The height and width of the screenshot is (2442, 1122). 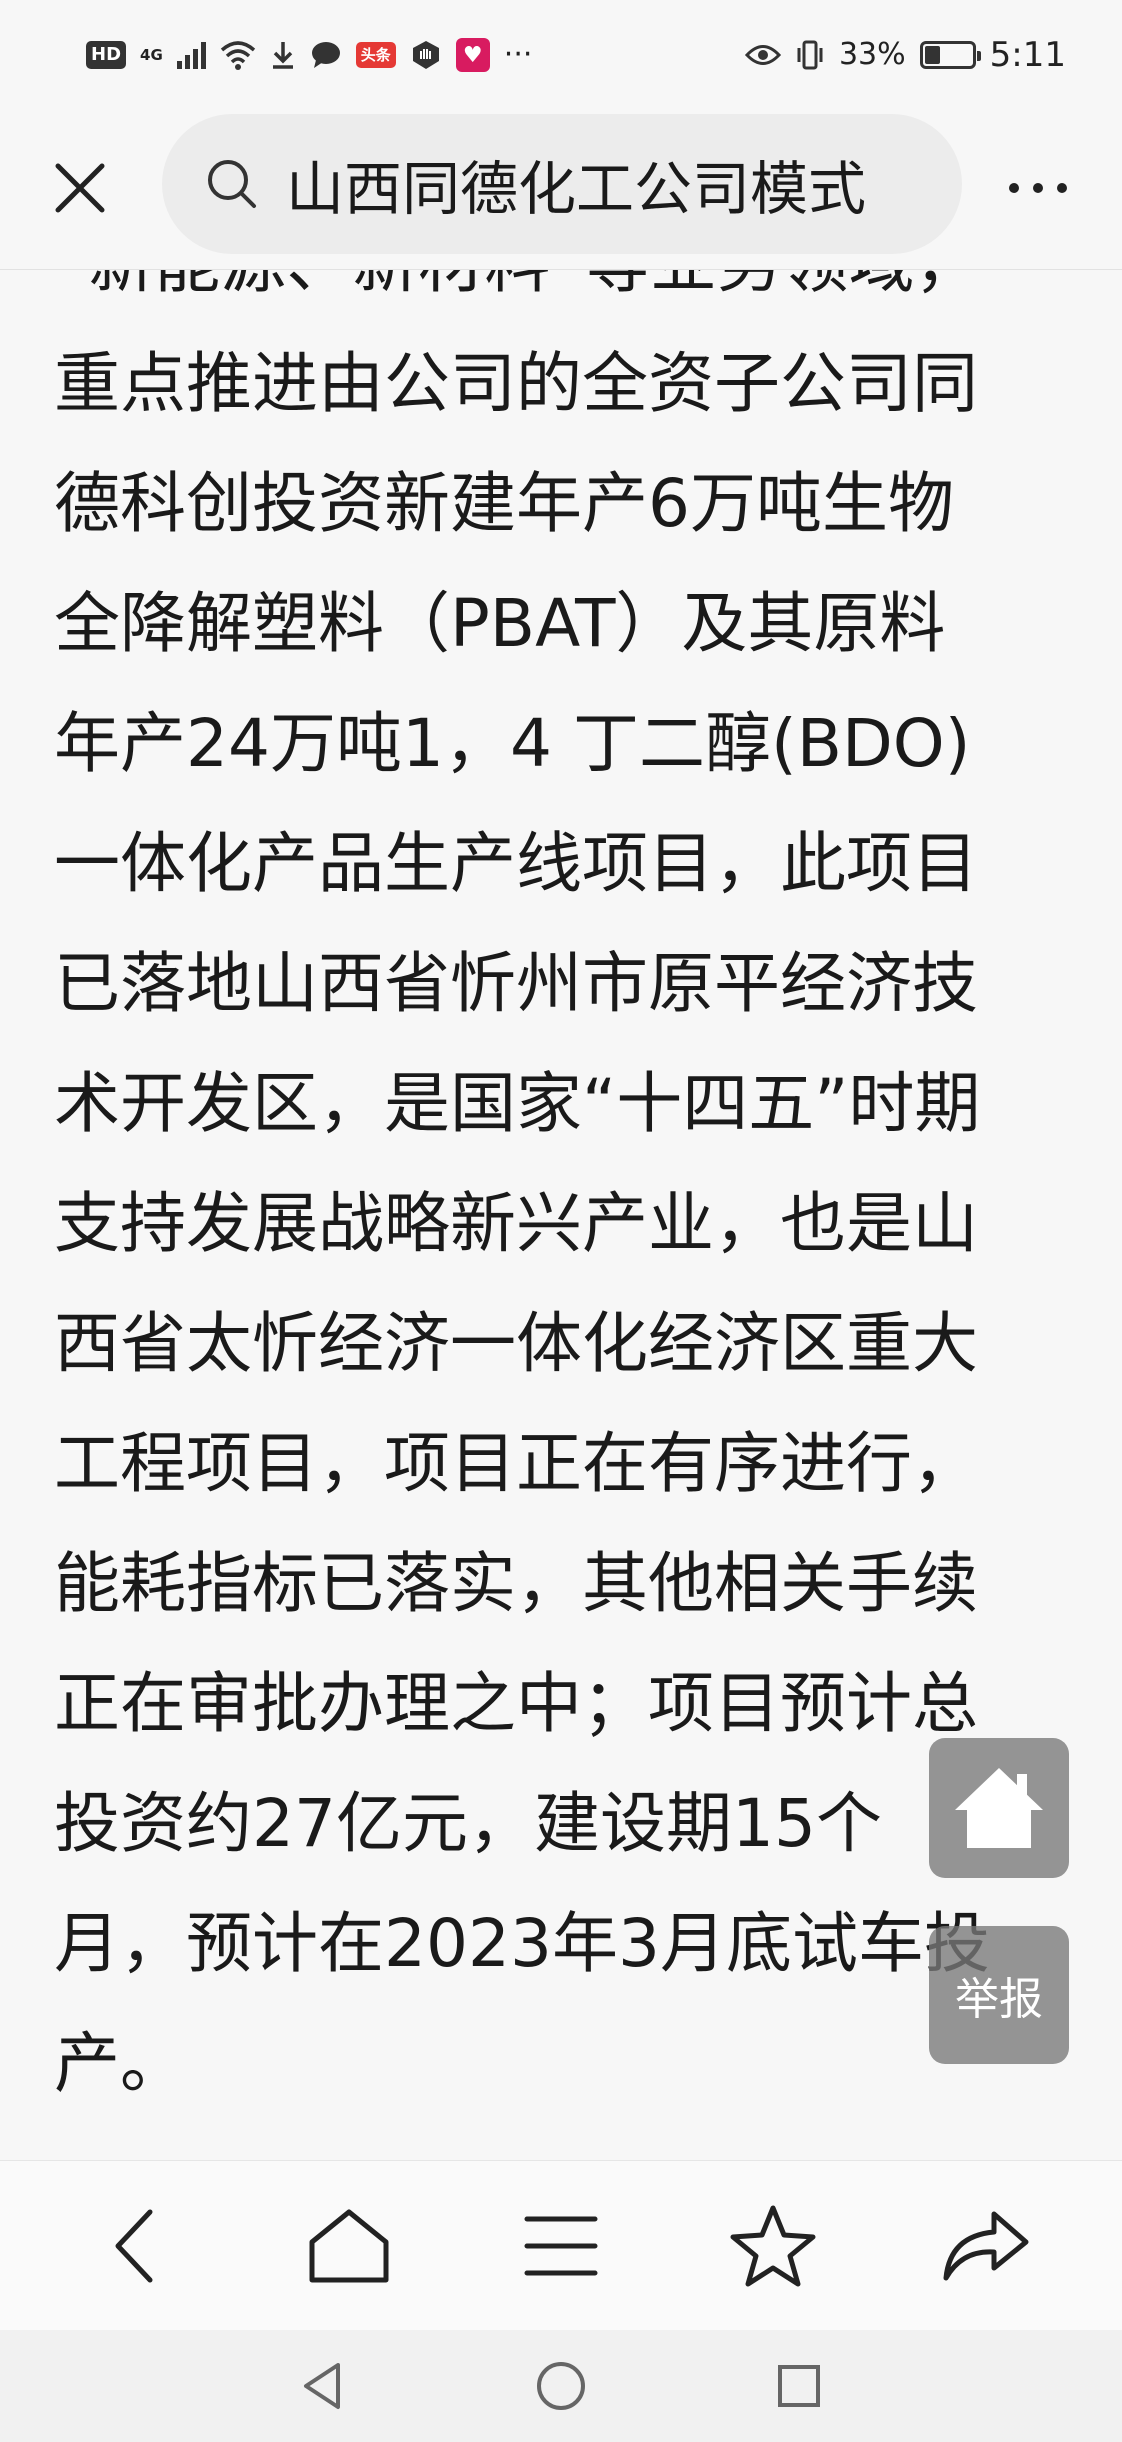 I want to click on network-type: 4G, so click(x=151, y=55).